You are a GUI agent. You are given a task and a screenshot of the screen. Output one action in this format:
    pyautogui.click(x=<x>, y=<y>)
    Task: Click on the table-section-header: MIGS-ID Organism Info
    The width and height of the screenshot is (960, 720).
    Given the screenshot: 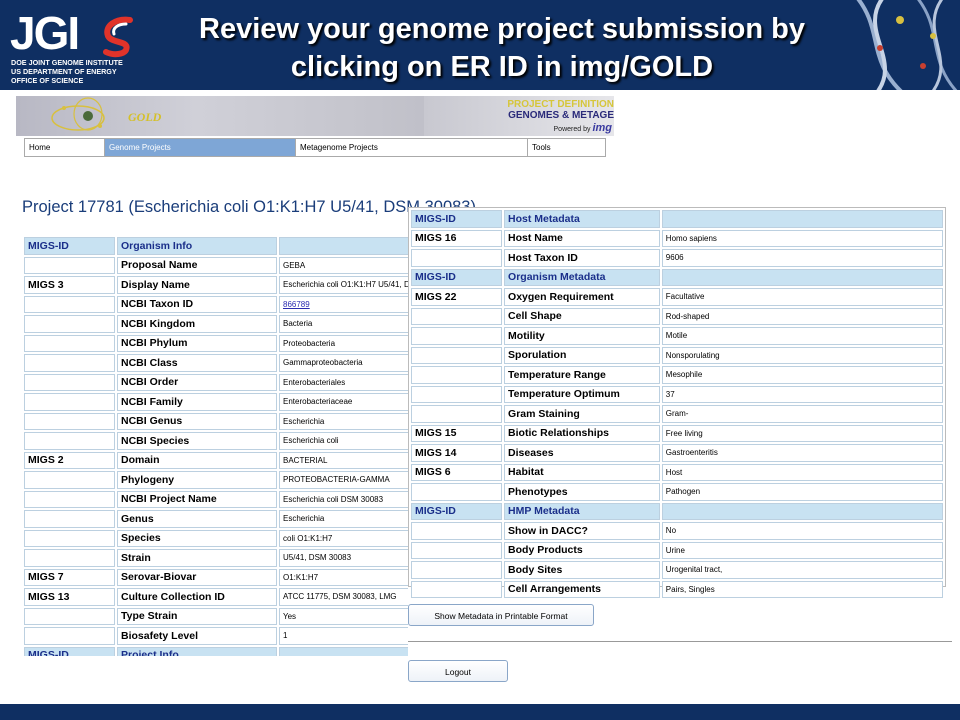 What is the action you would take?
    pyautogui.click(x=216, y=246)
    